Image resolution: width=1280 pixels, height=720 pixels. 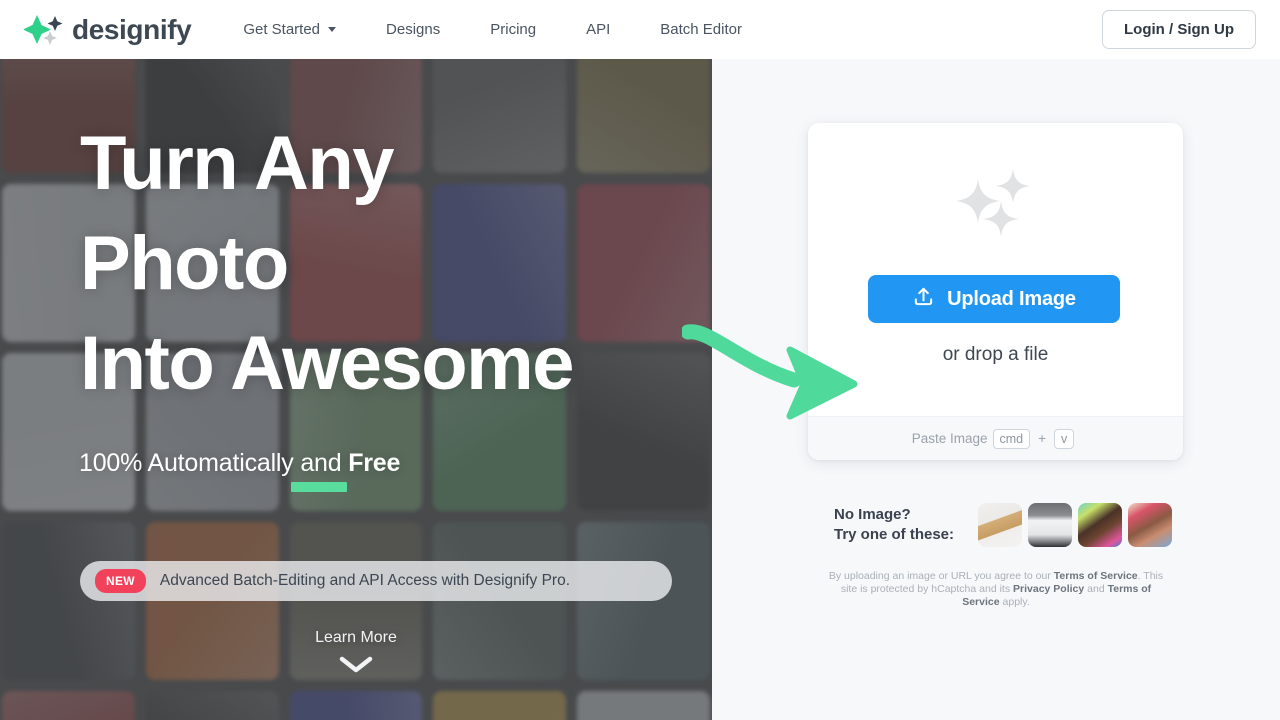 I want to click on brand-logo: designify, so click(x=107, y=30).